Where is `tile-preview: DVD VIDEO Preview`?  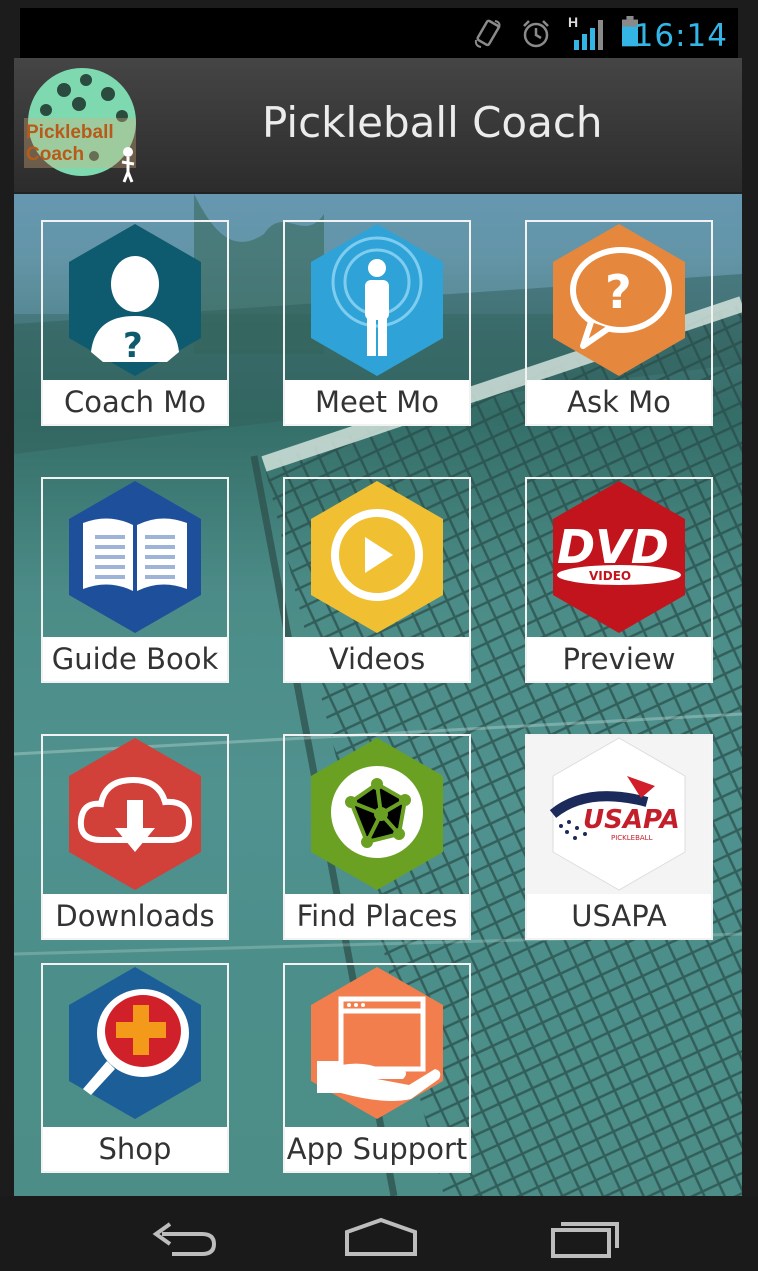 tile-preview: DVD VIDEO Preview is located at coordinates (619, 580).